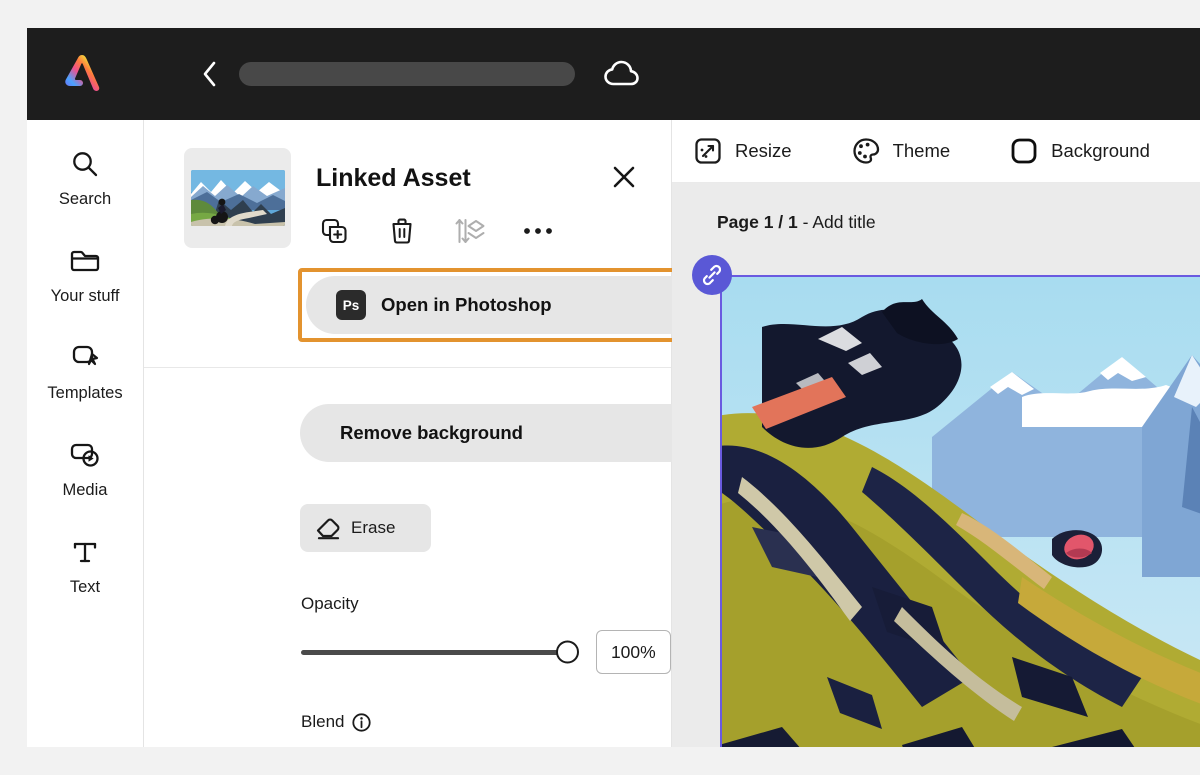  I want to click on page-counter: Page 1 / 1, so click(757, 222).